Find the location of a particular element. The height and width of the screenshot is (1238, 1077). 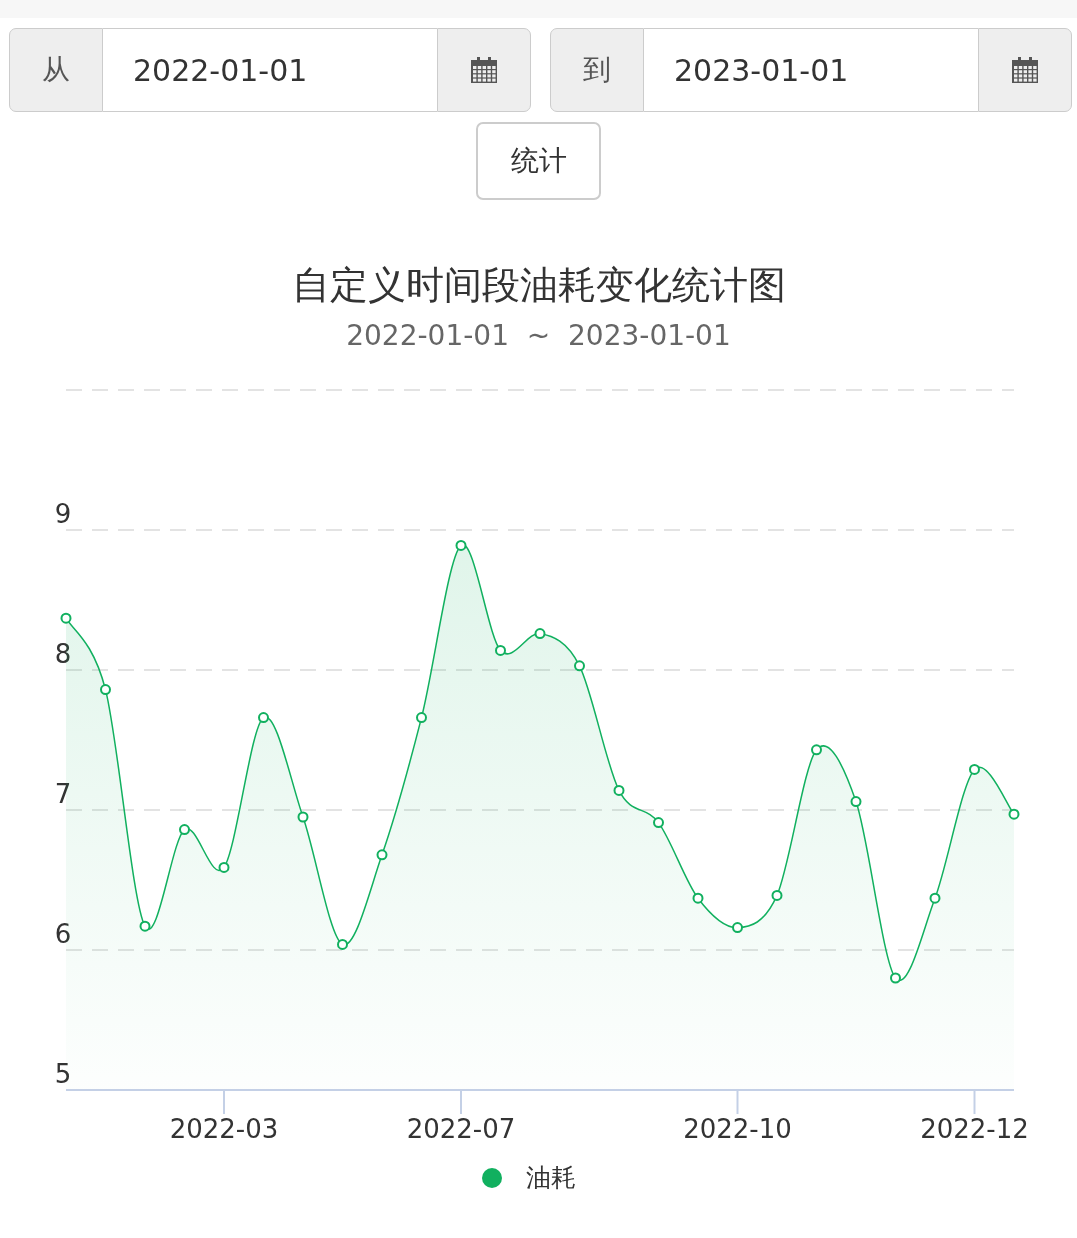

x-axis-label: 2022-10 is located at coordinates (737, 1129).